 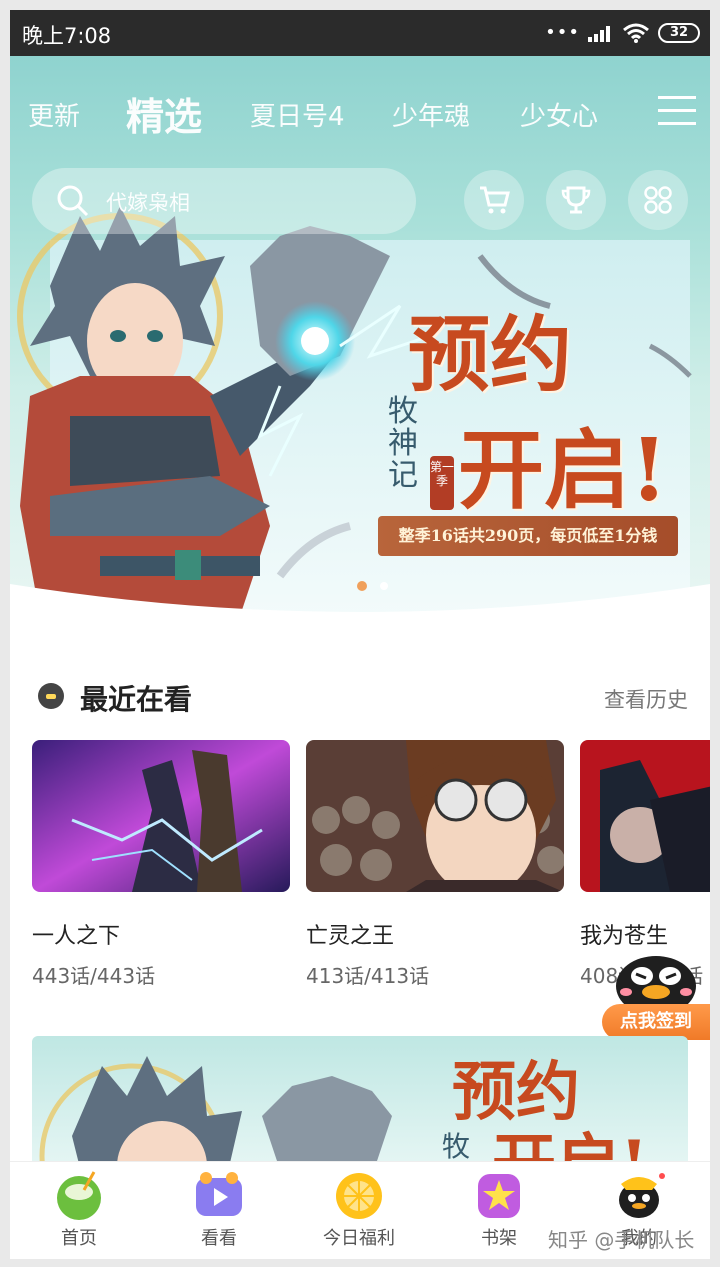 I want to click on banner-illustration: 预约 开启! 牧, so click(x=343, y=1115).